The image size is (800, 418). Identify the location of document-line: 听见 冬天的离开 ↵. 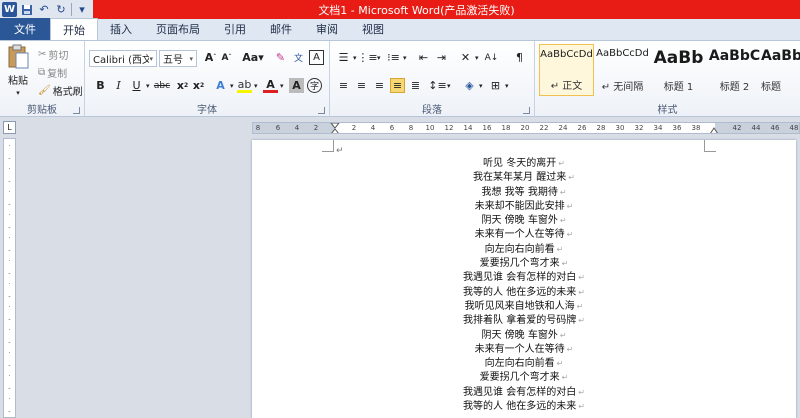
(524, 164).